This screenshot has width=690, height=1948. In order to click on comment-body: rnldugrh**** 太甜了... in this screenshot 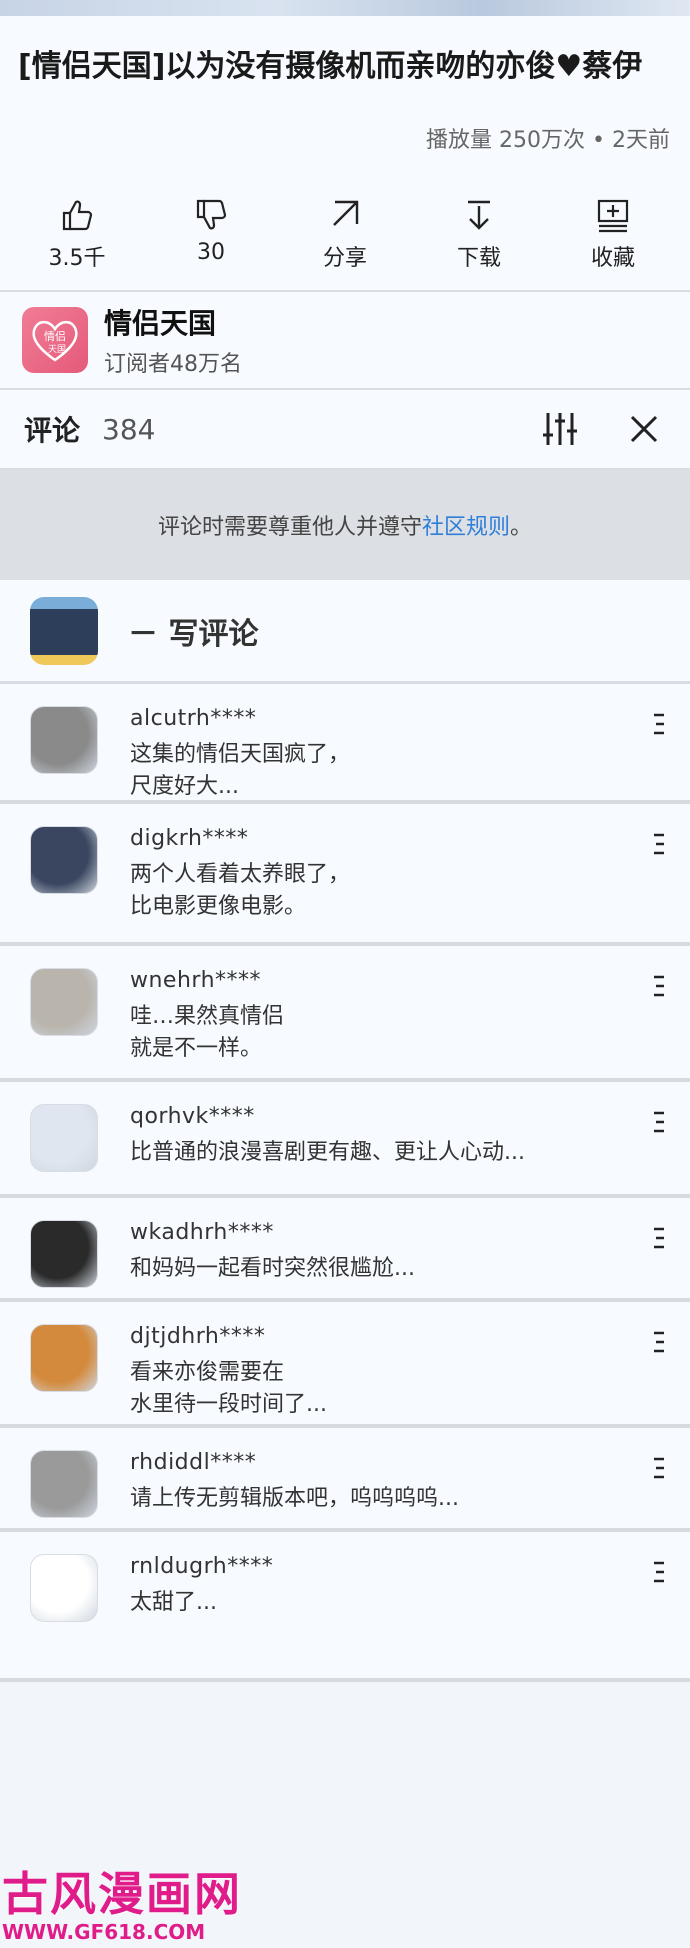, I will do `click(410, 1616)`.